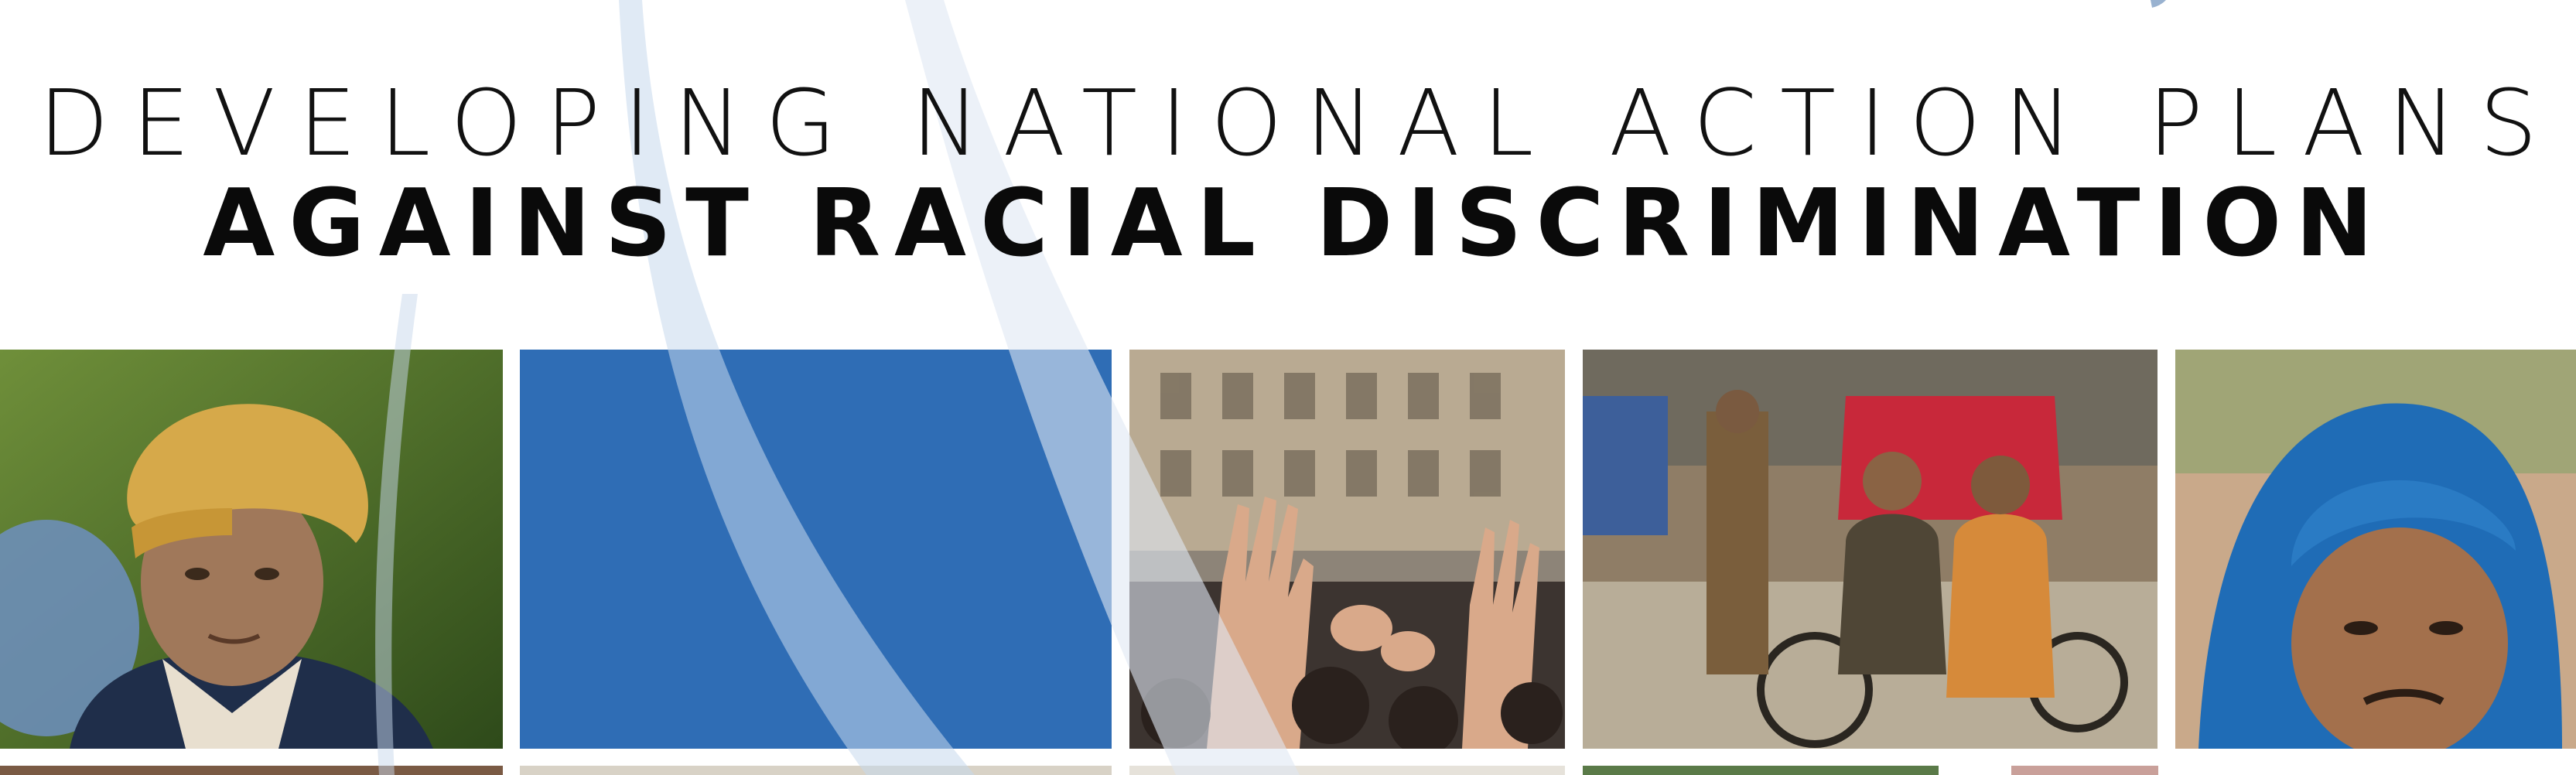 The height and width of the screenshot is (775, 2576). What do you see at coordinates (1870, 549) in the screenshot?
I see `photo-rickshaw-men` at bounding box center [1870, 549].